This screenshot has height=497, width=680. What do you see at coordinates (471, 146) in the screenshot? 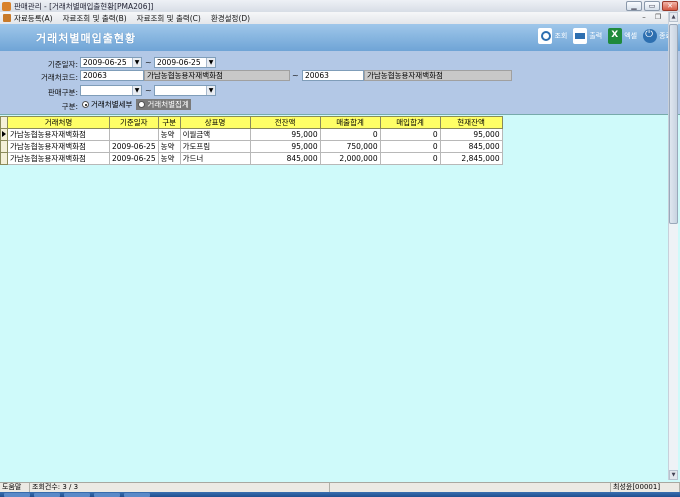
I see `cell-current-balance: 845,000` at bounding box center [471, 146].